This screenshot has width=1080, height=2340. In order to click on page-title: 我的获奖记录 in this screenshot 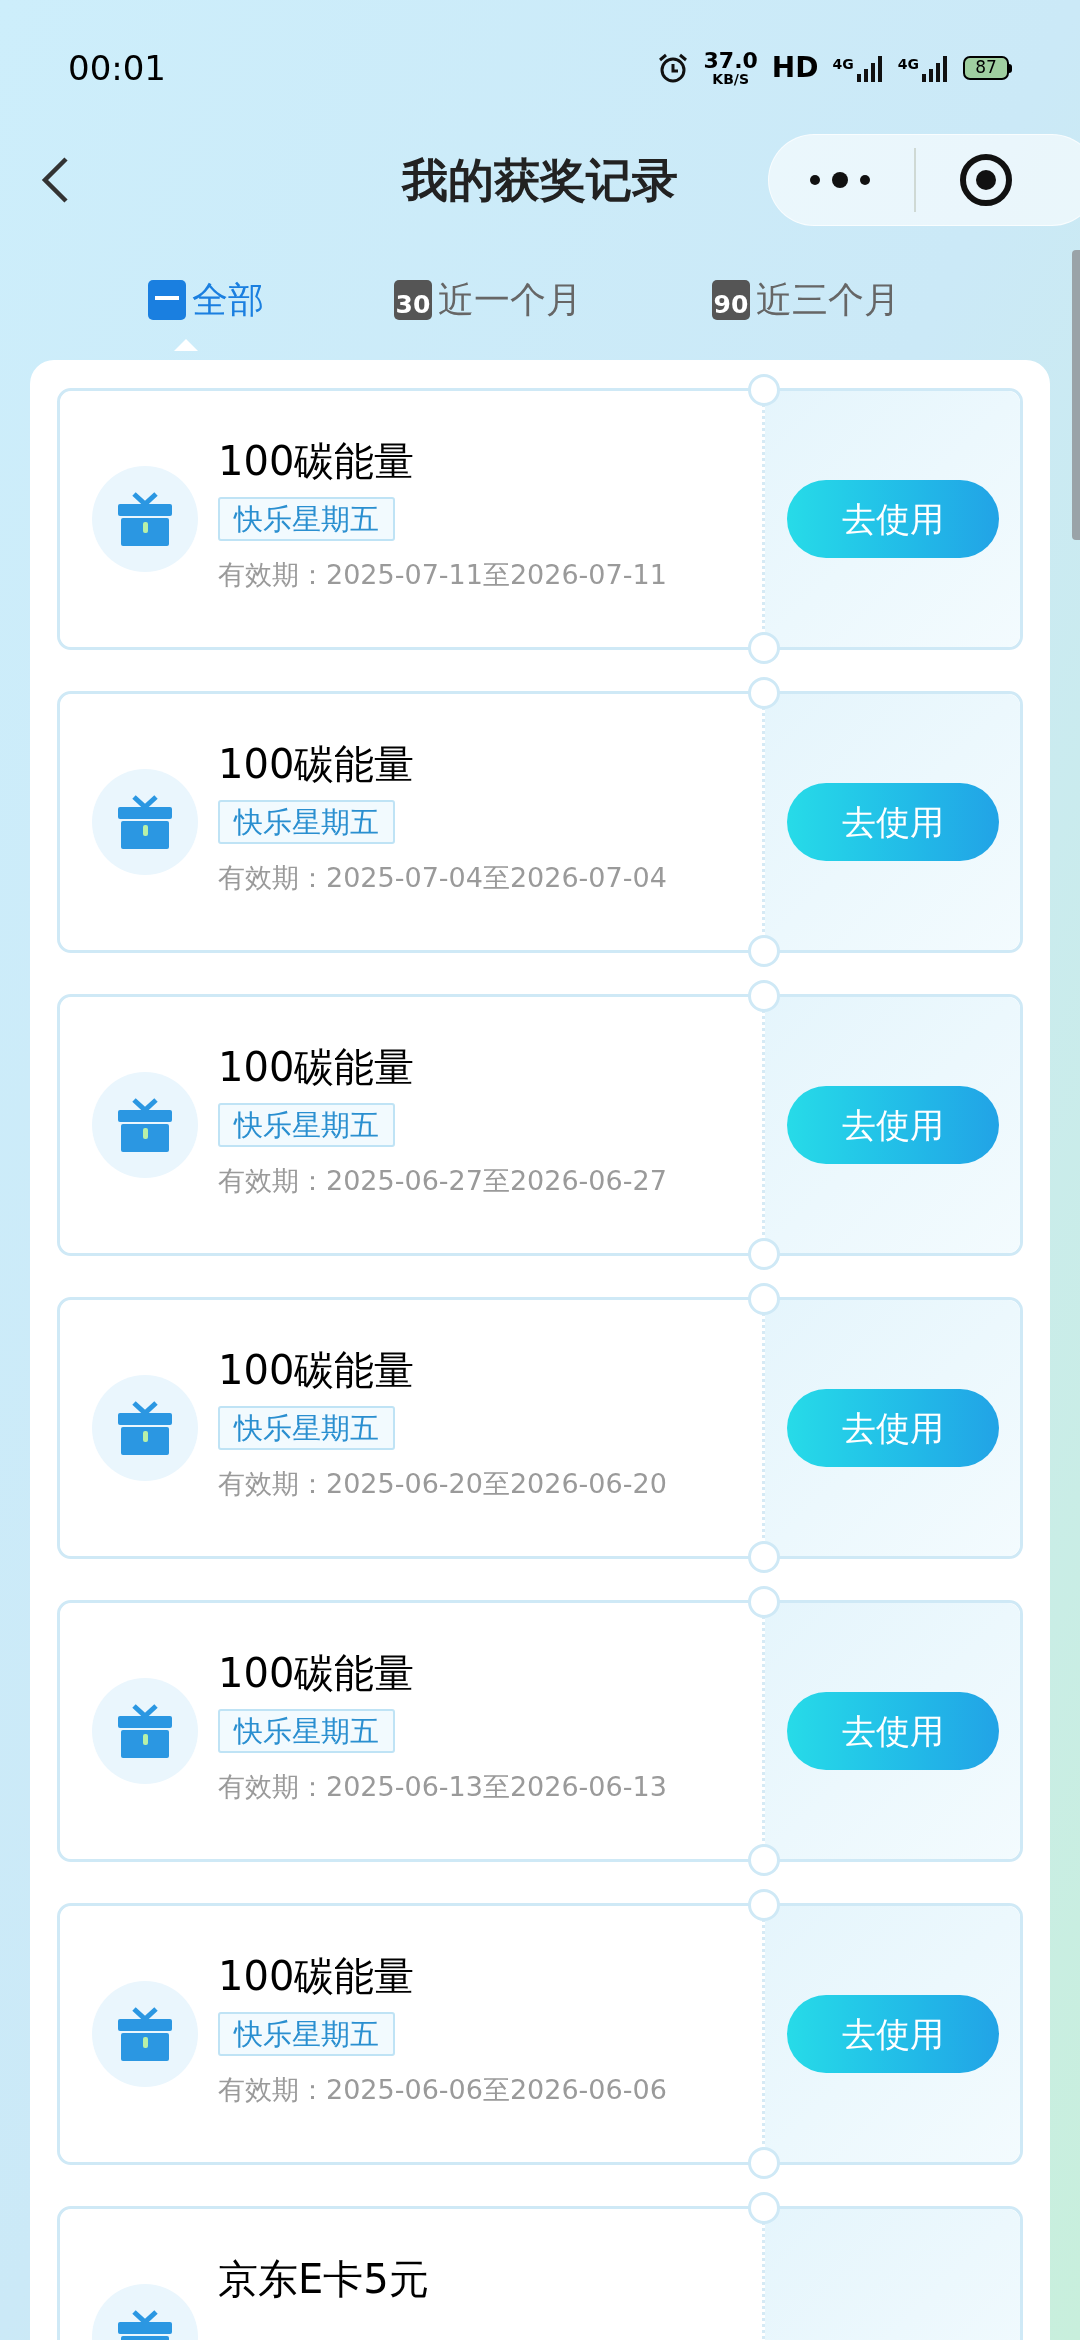, I will do `click(539, 180)`.